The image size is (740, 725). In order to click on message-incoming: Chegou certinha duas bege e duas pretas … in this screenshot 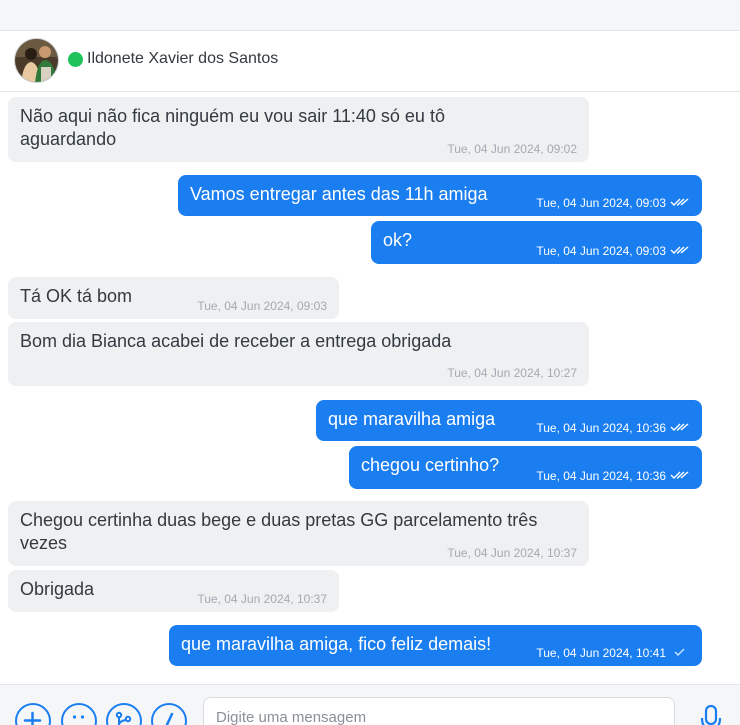, I will do `click(298, 533)`.